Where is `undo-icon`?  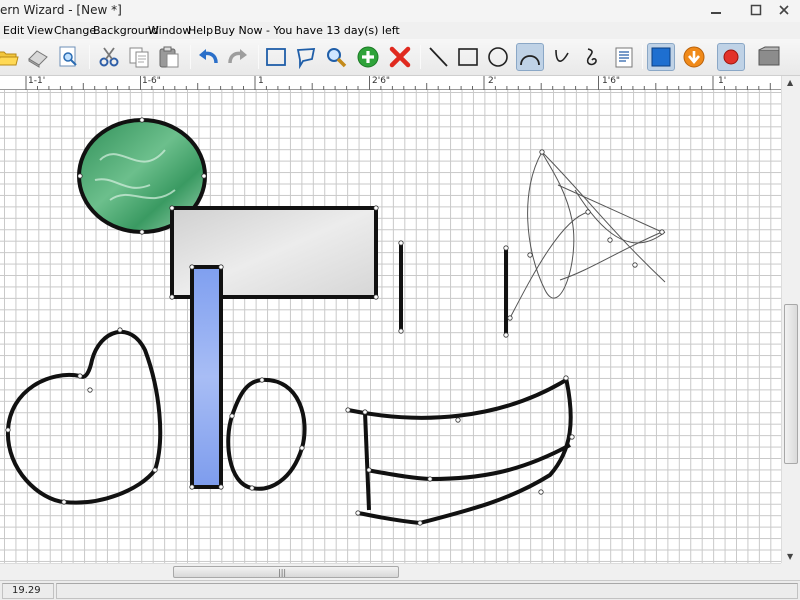
undo-icon is located at coordinates (208, 56).